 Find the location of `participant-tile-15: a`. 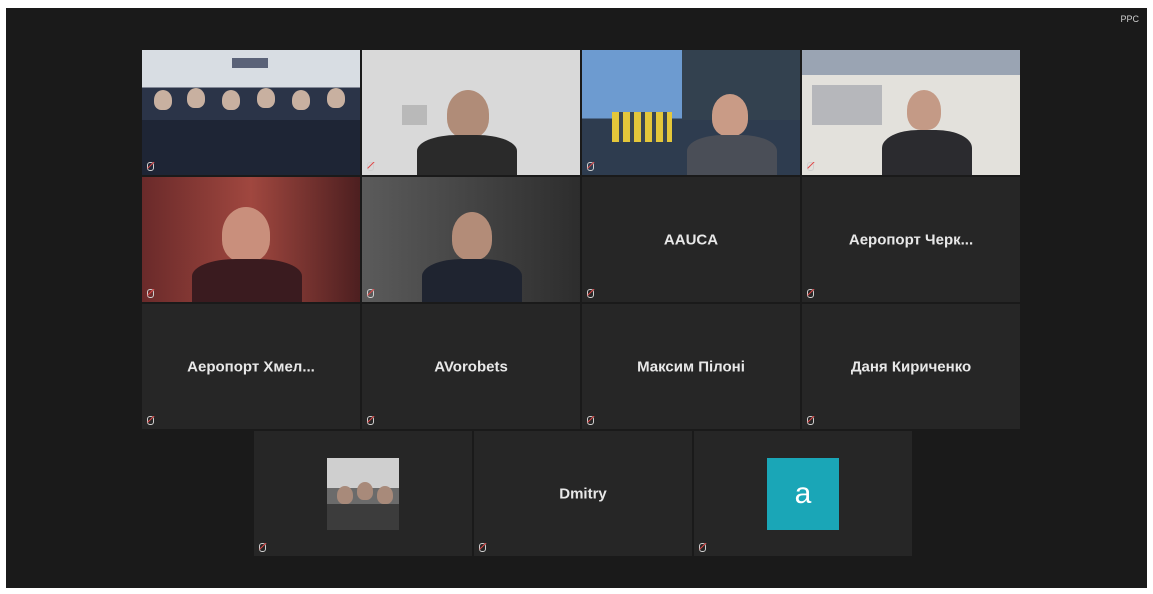

participant-tile-15: a is located at coordinates (803, 493).